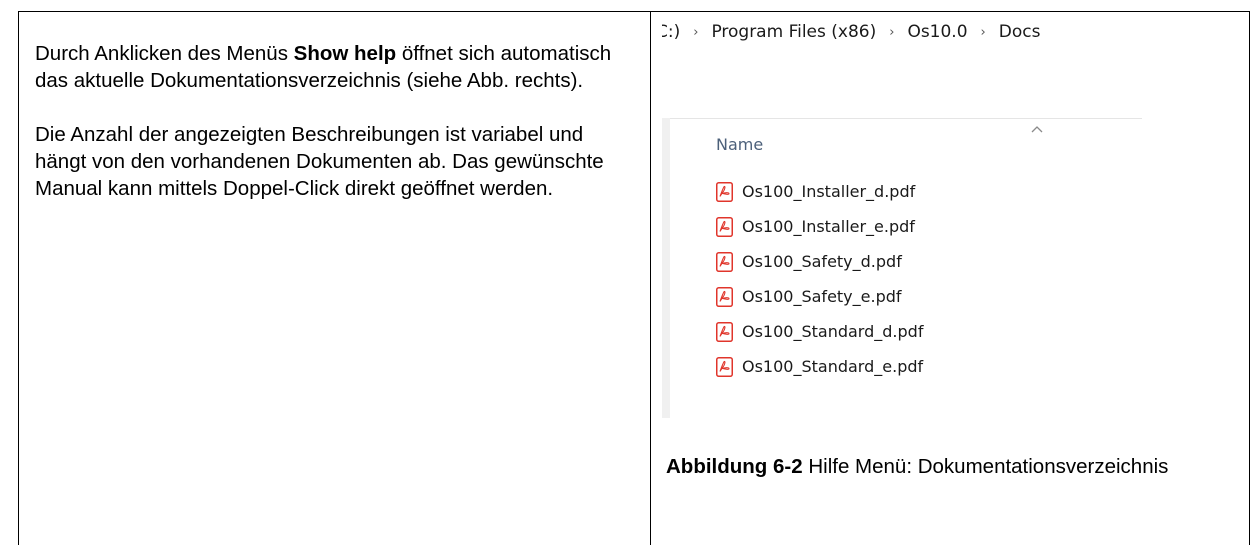 This screenshot has height=545, width=1252. Describe the element at coordinates (1249, 278) in the screenshot. I see `table-border-right` at that location.